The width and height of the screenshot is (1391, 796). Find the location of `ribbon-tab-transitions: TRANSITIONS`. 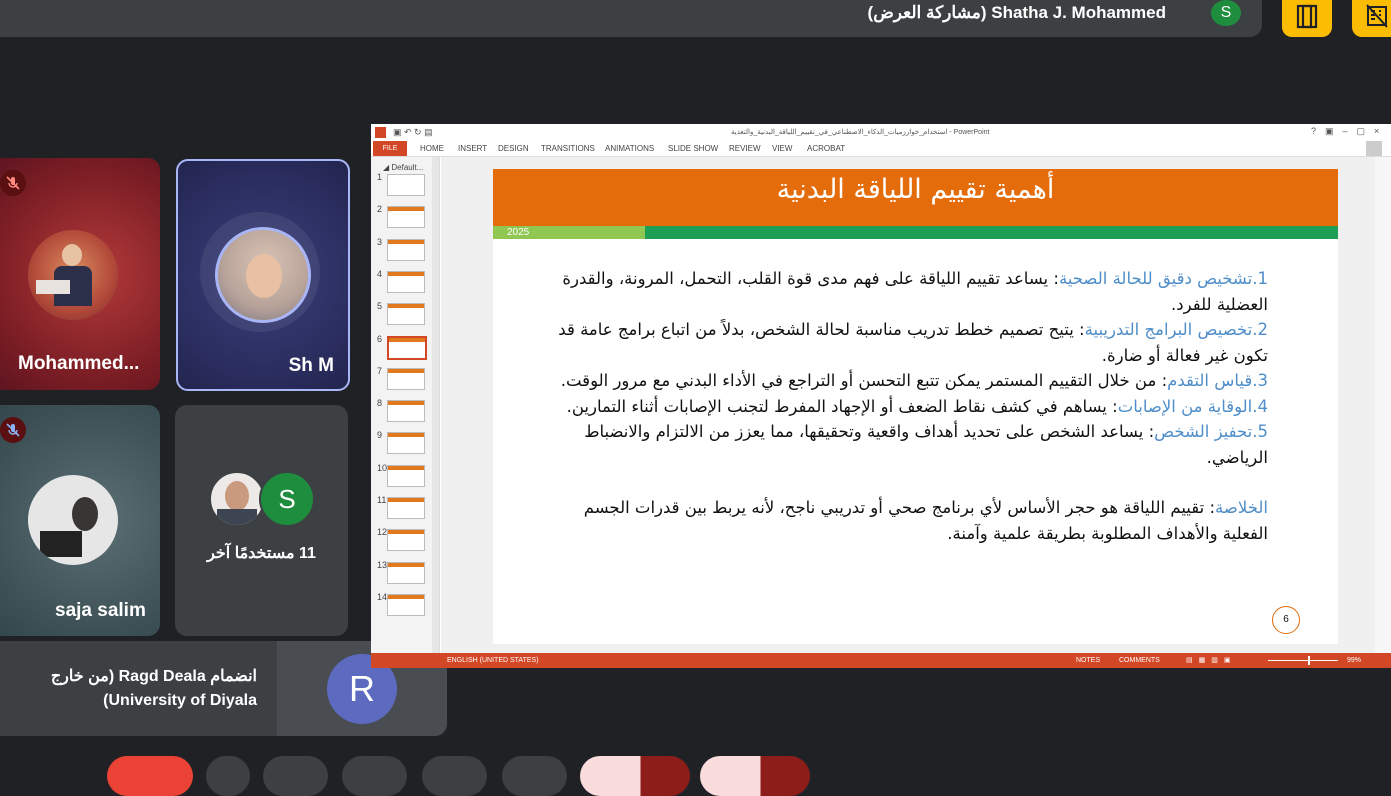

ribbon-tab-transitions: TRANSITIONS is located at coordinates (568, 148).